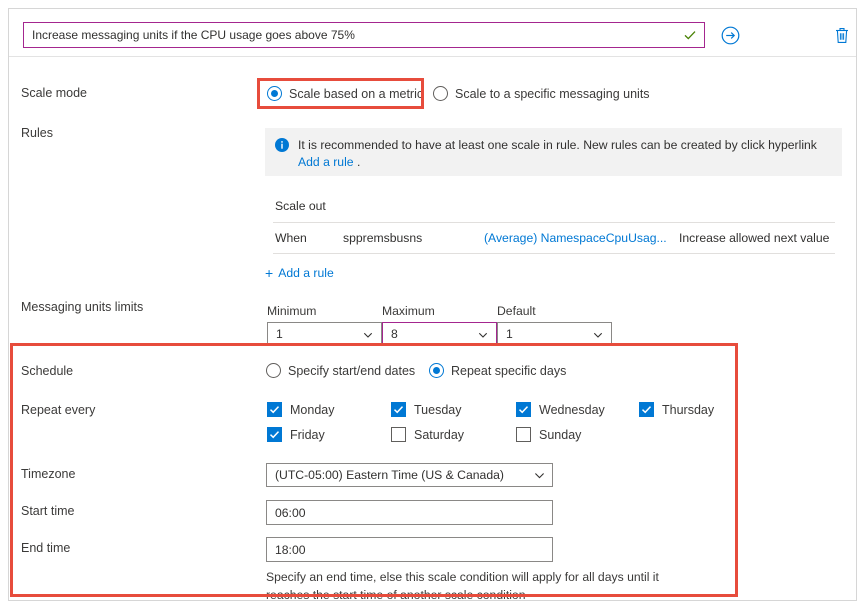 The width and height of the screenshot is (865, 609). Describe the element at coordinates (351, 35) in the screenshot. I see `rule-name-input` at that location.